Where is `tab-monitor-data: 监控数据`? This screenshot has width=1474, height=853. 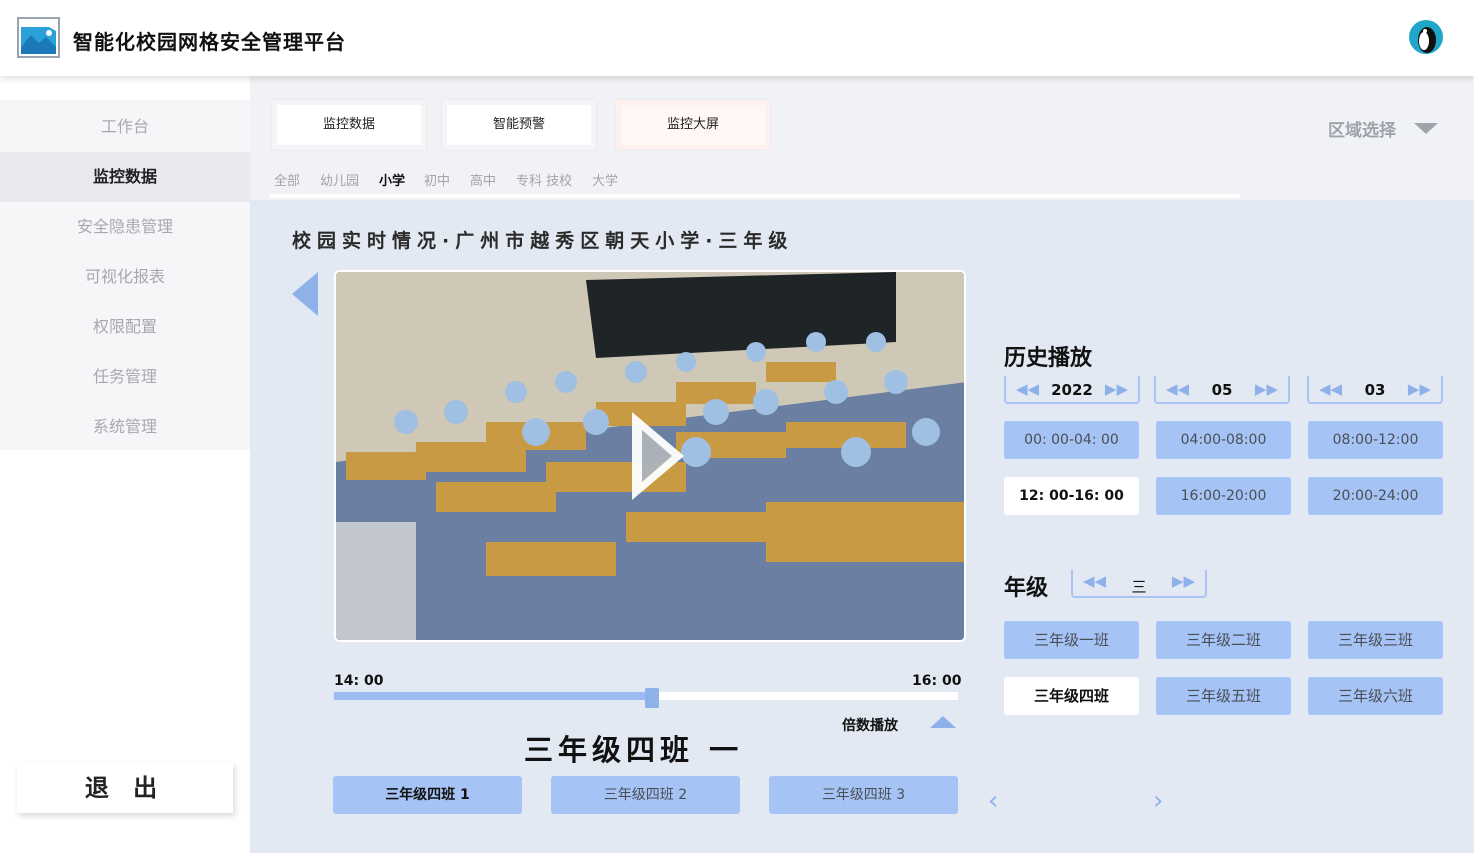
tab-monitor-data: 监控数据 is located at coordinates (349, 125).